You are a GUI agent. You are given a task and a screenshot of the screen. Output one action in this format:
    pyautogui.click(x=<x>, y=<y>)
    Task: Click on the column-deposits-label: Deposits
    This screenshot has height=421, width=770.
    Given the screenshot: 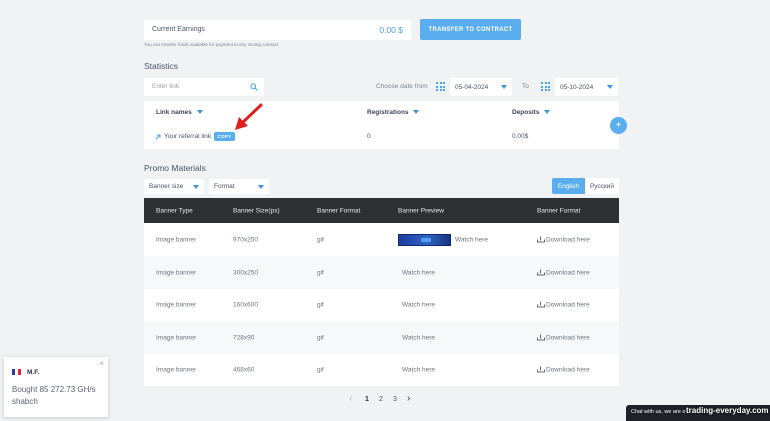 What is the action you would take?
    pyautogui.click(x=526, y=112)
    